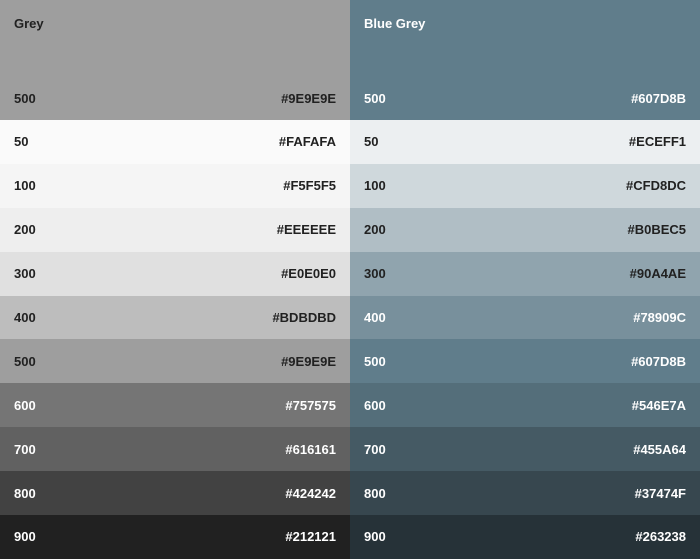 The height and width of the screenshot is (559, 700). What do you see at coordinates (304, 317) in the screenshot?
I see `hex-label: #BDBDBD` at bounding box center [304, 317].